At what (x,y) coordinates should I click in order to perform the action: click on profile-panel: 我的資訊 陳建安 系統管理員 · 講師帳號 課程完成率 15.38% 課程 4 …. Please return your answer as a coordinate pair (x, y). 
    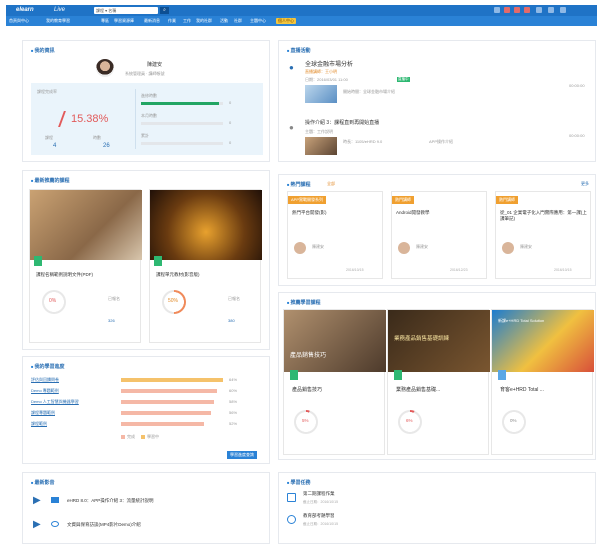
    Looking at the image, I should click on (146, 101).